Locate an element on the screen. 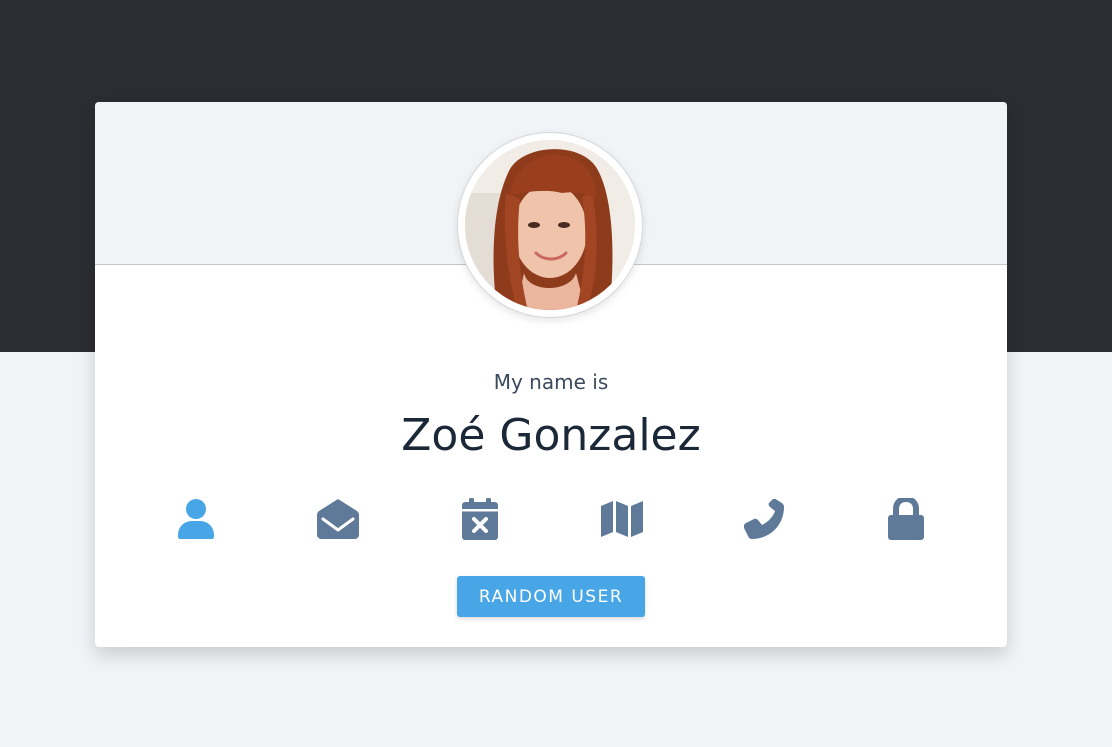 Image resolution: width=1112 pixels, height=747 pixels. user-icon is located at coordinates (196, 519).